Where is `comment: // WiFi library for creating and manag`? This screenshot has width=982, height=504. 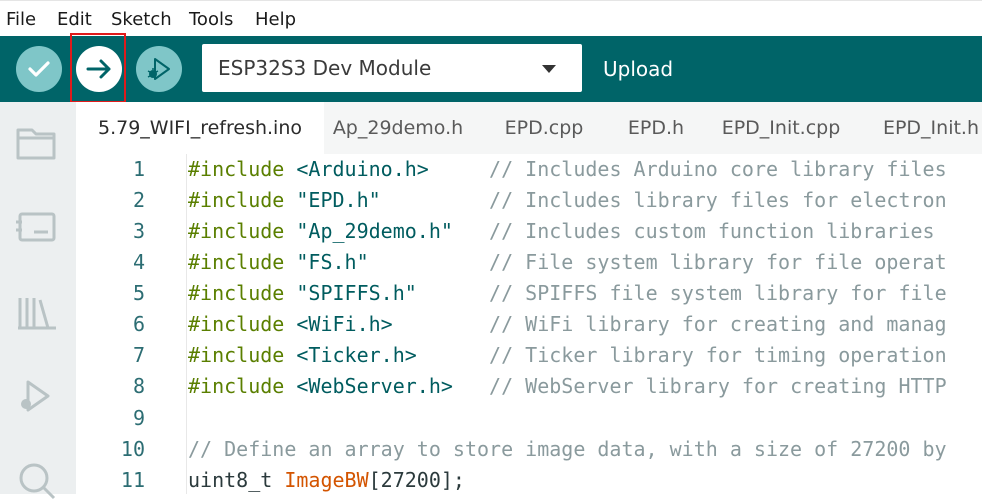
comment: // WiFi library for creating and manag is located at coordinates (718, 324).